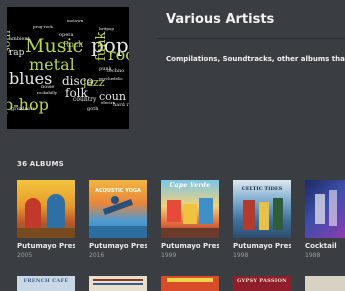 The width and height of the screenshot is (345, 291). What do you see at coordinates (325, 246) in the screenshot?
I see `album-title: Cocktail` at bounding box center [325, 246].